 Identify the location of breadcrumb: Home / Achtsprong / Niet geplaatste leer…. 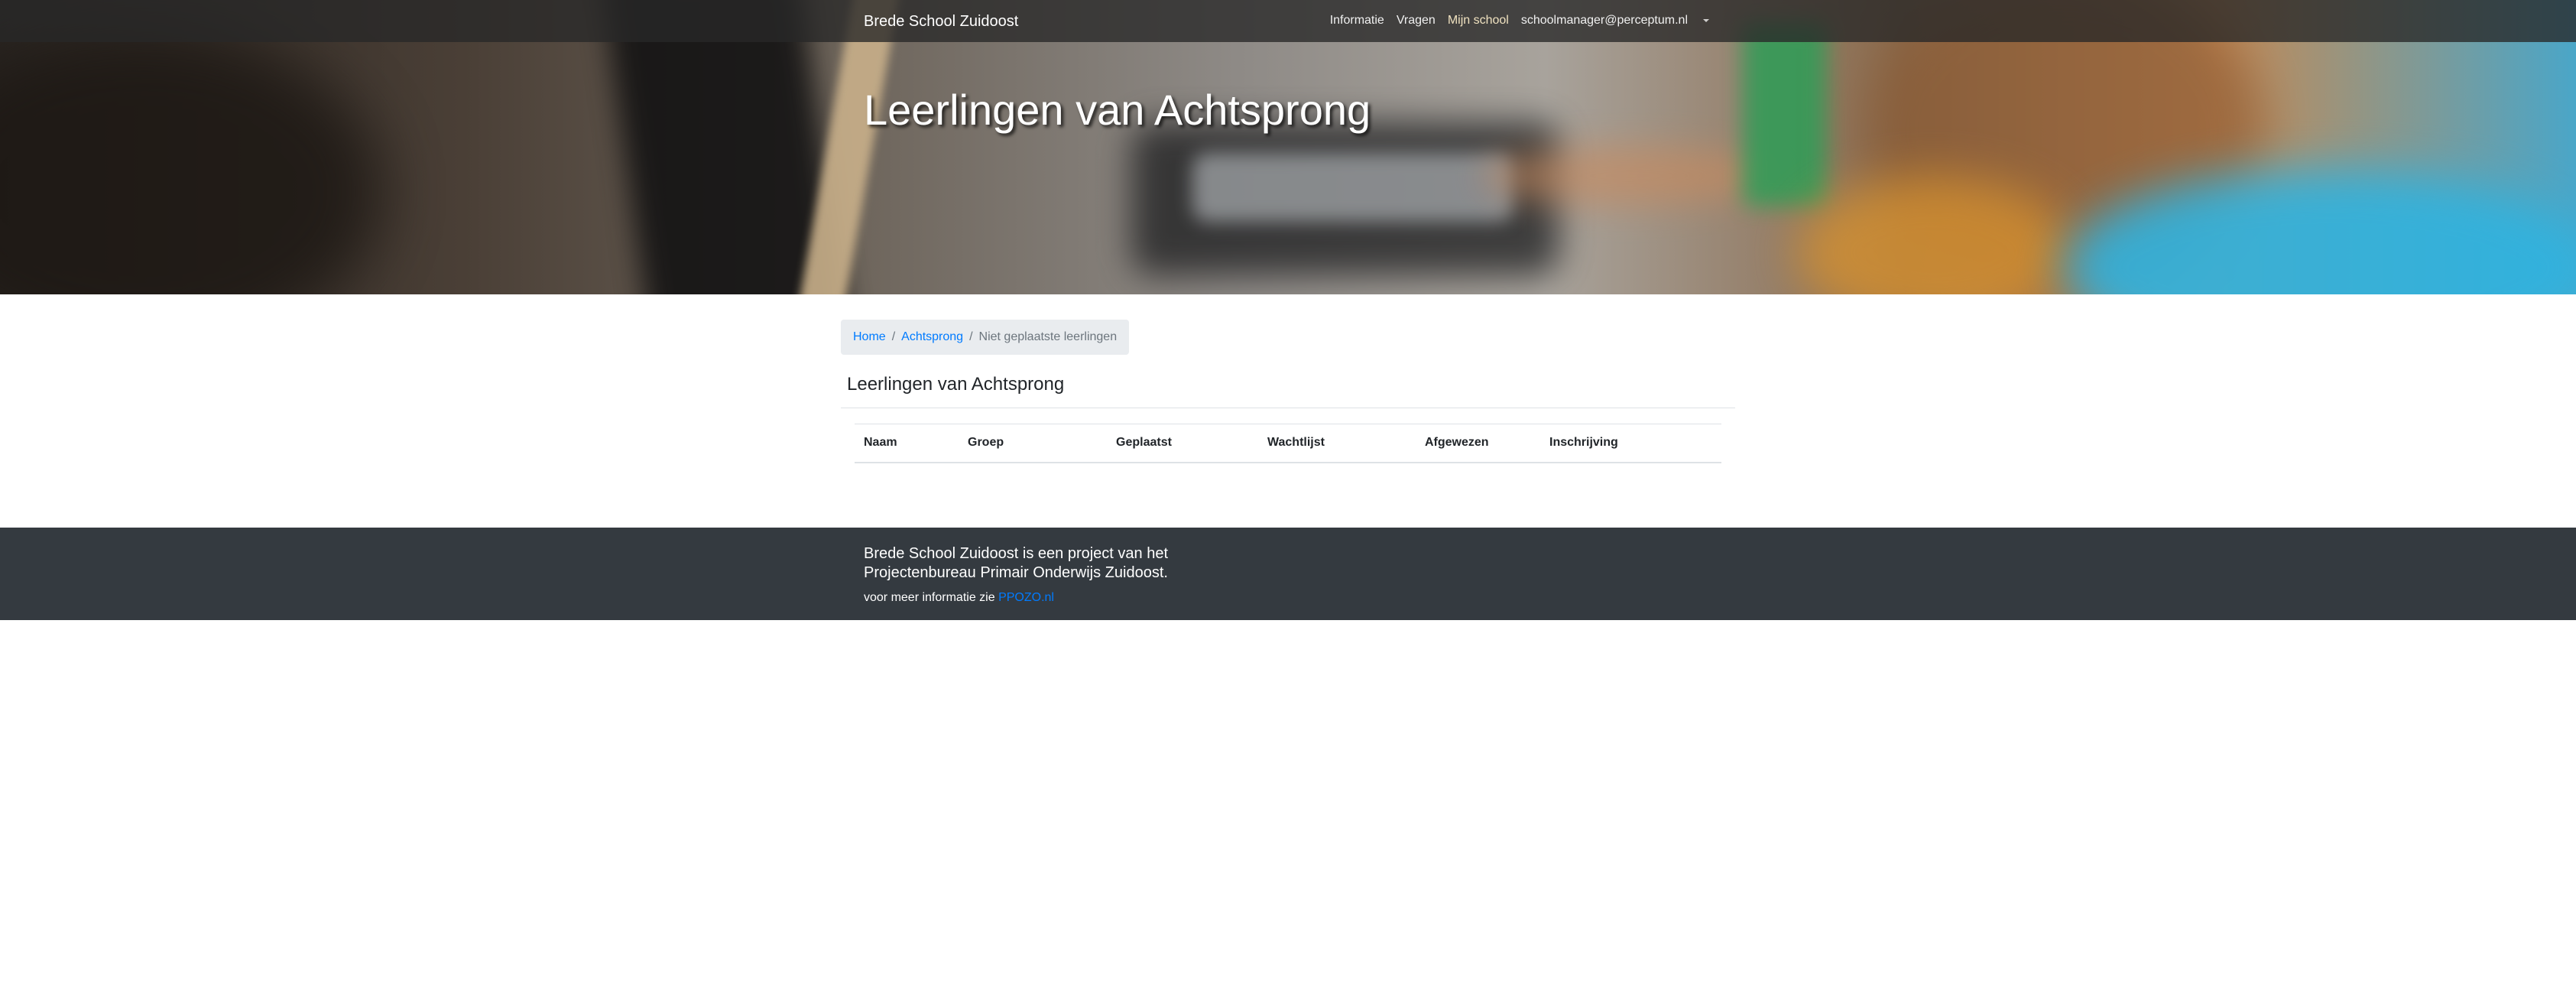
(985, 337).